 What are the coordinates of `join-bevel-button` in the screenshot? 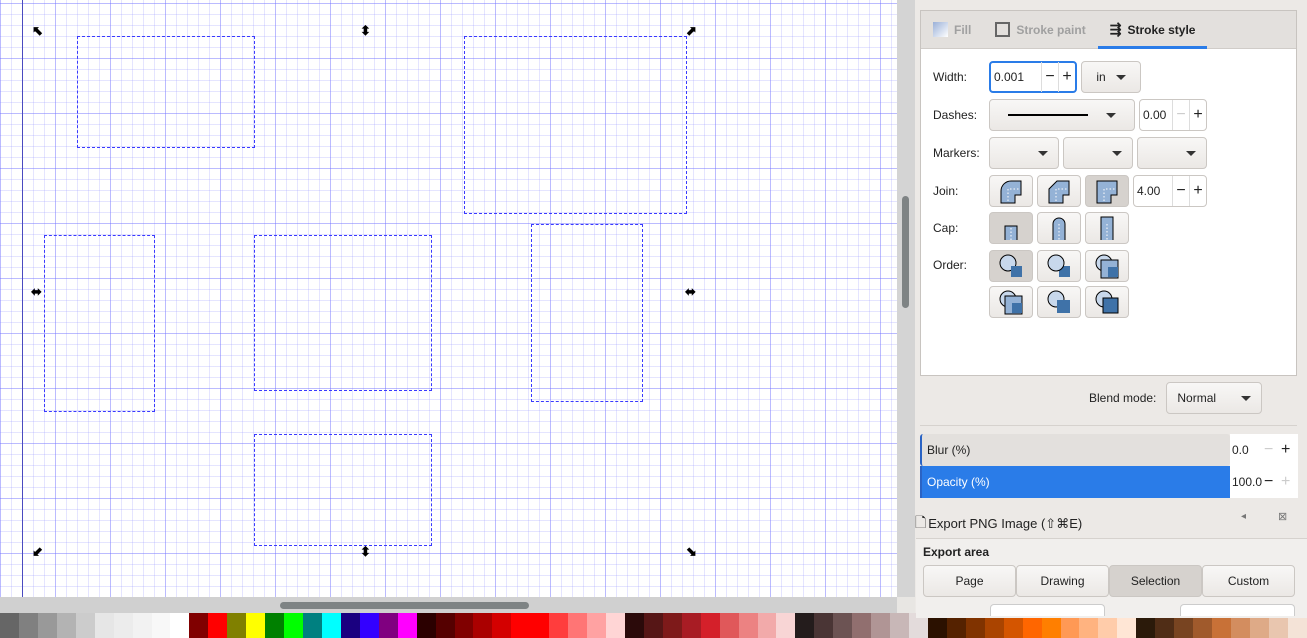 It's located at (1059, 191).